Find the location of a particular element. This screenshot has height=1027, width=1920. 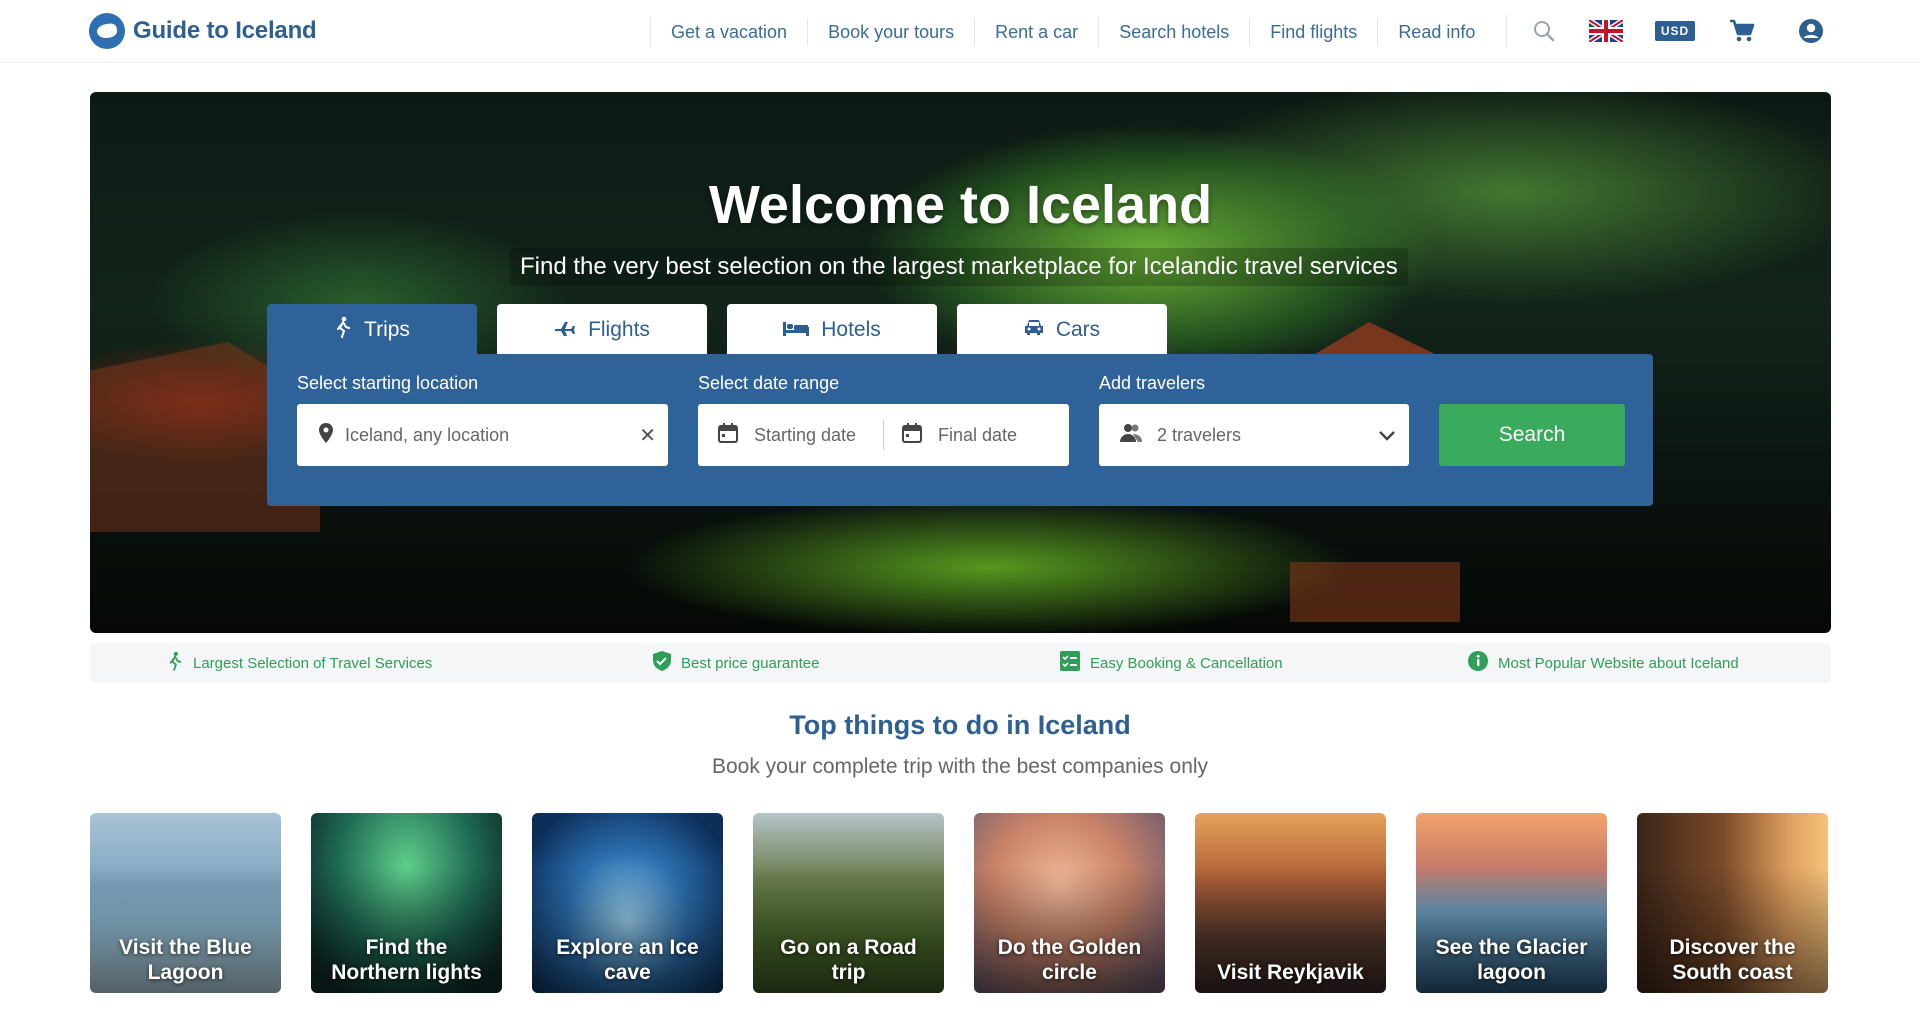

end-date-placeholder: Final date is located at coordinates (978, 434).